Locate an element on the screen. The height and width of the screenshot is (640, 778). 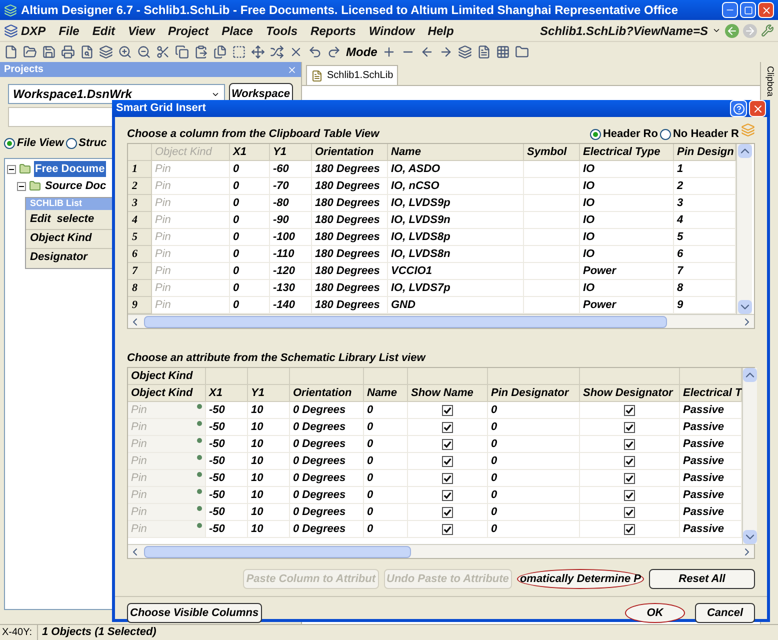
documents-icon is located at coordinates (220, 52).